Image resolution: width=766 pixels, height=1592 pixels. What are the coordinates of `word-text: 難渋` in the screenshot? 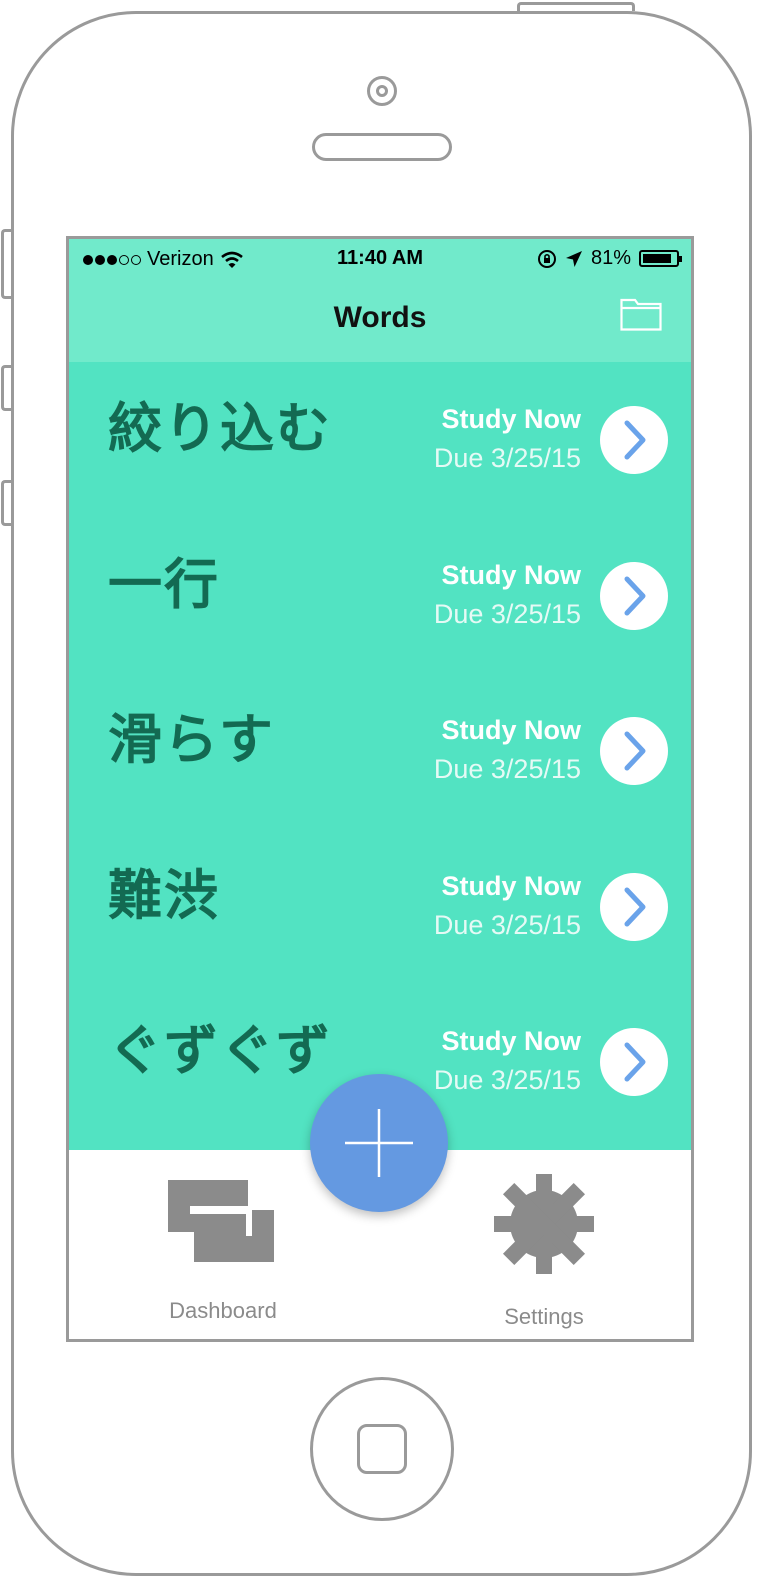 It's located at (164, 895).